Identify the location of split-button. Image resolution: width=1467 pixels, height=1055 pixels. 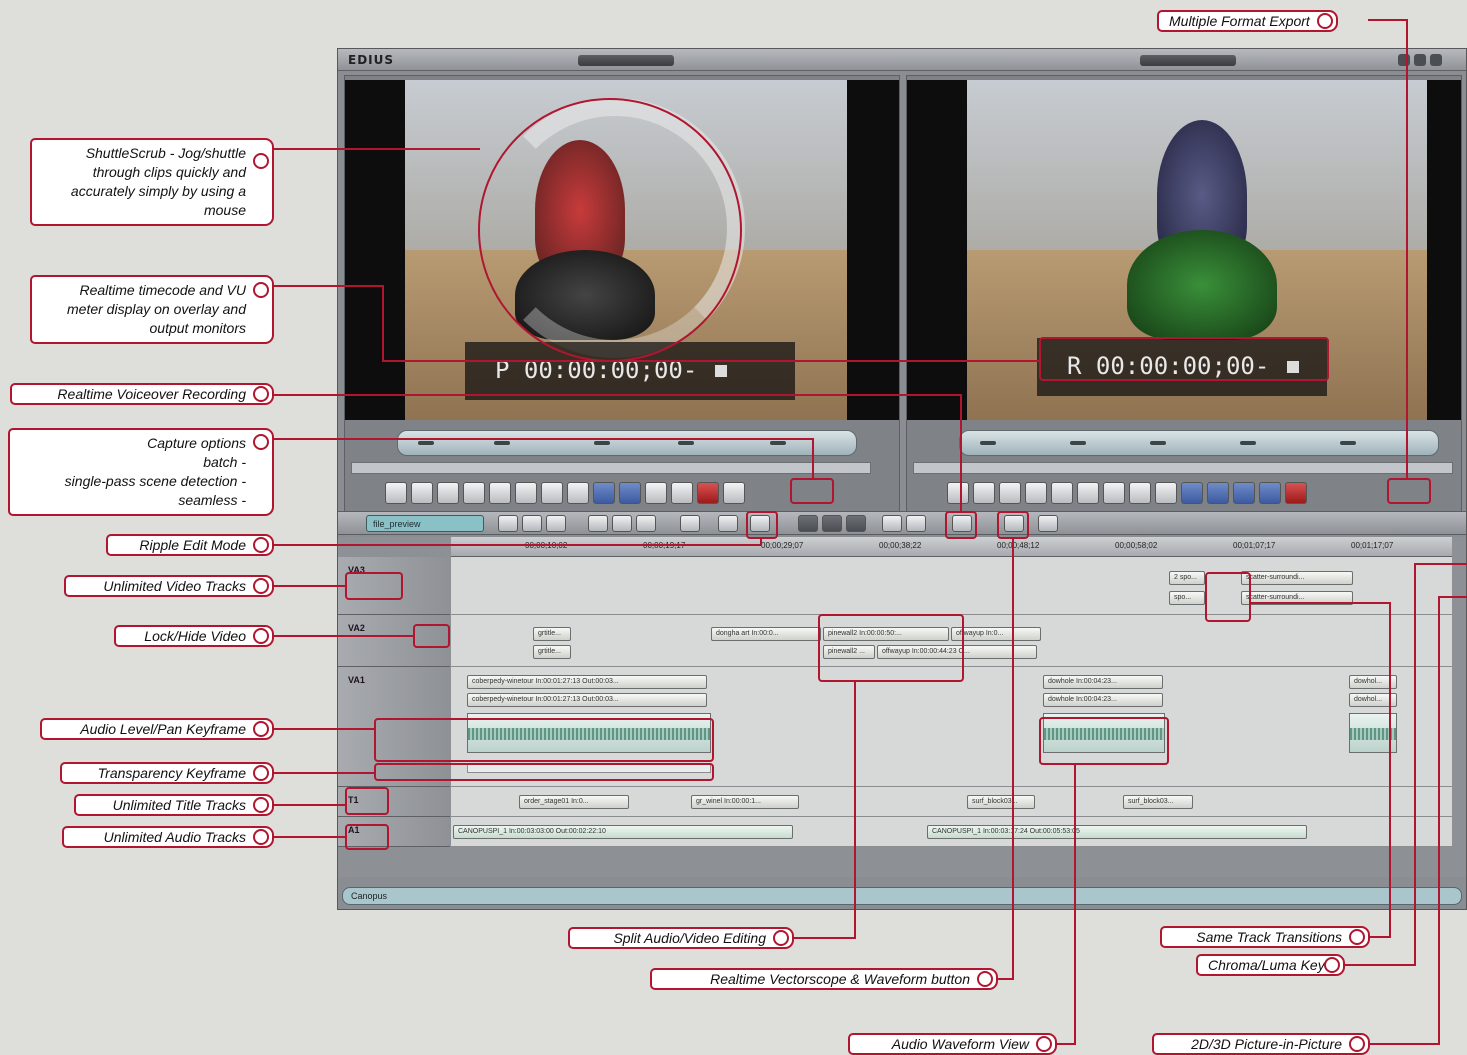
(892, 523).